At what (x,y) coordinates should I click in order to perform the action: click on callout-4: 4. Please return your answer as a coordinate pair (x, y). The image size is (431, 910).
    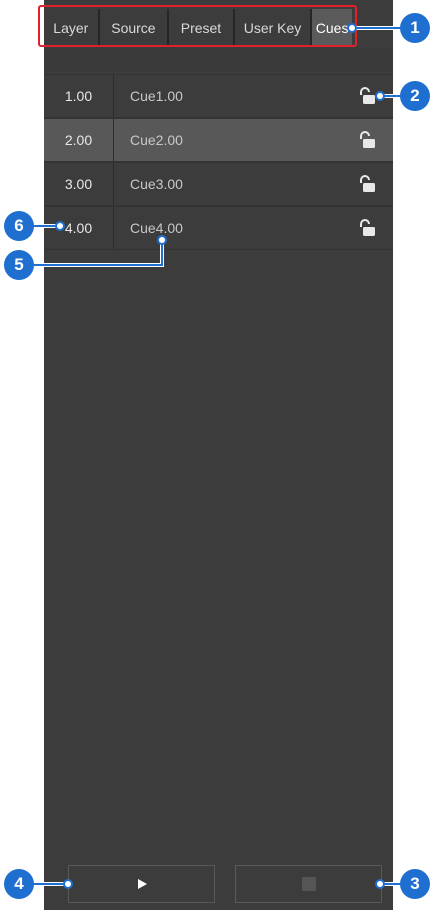
    Looking at the image, I should click on (19, 884).